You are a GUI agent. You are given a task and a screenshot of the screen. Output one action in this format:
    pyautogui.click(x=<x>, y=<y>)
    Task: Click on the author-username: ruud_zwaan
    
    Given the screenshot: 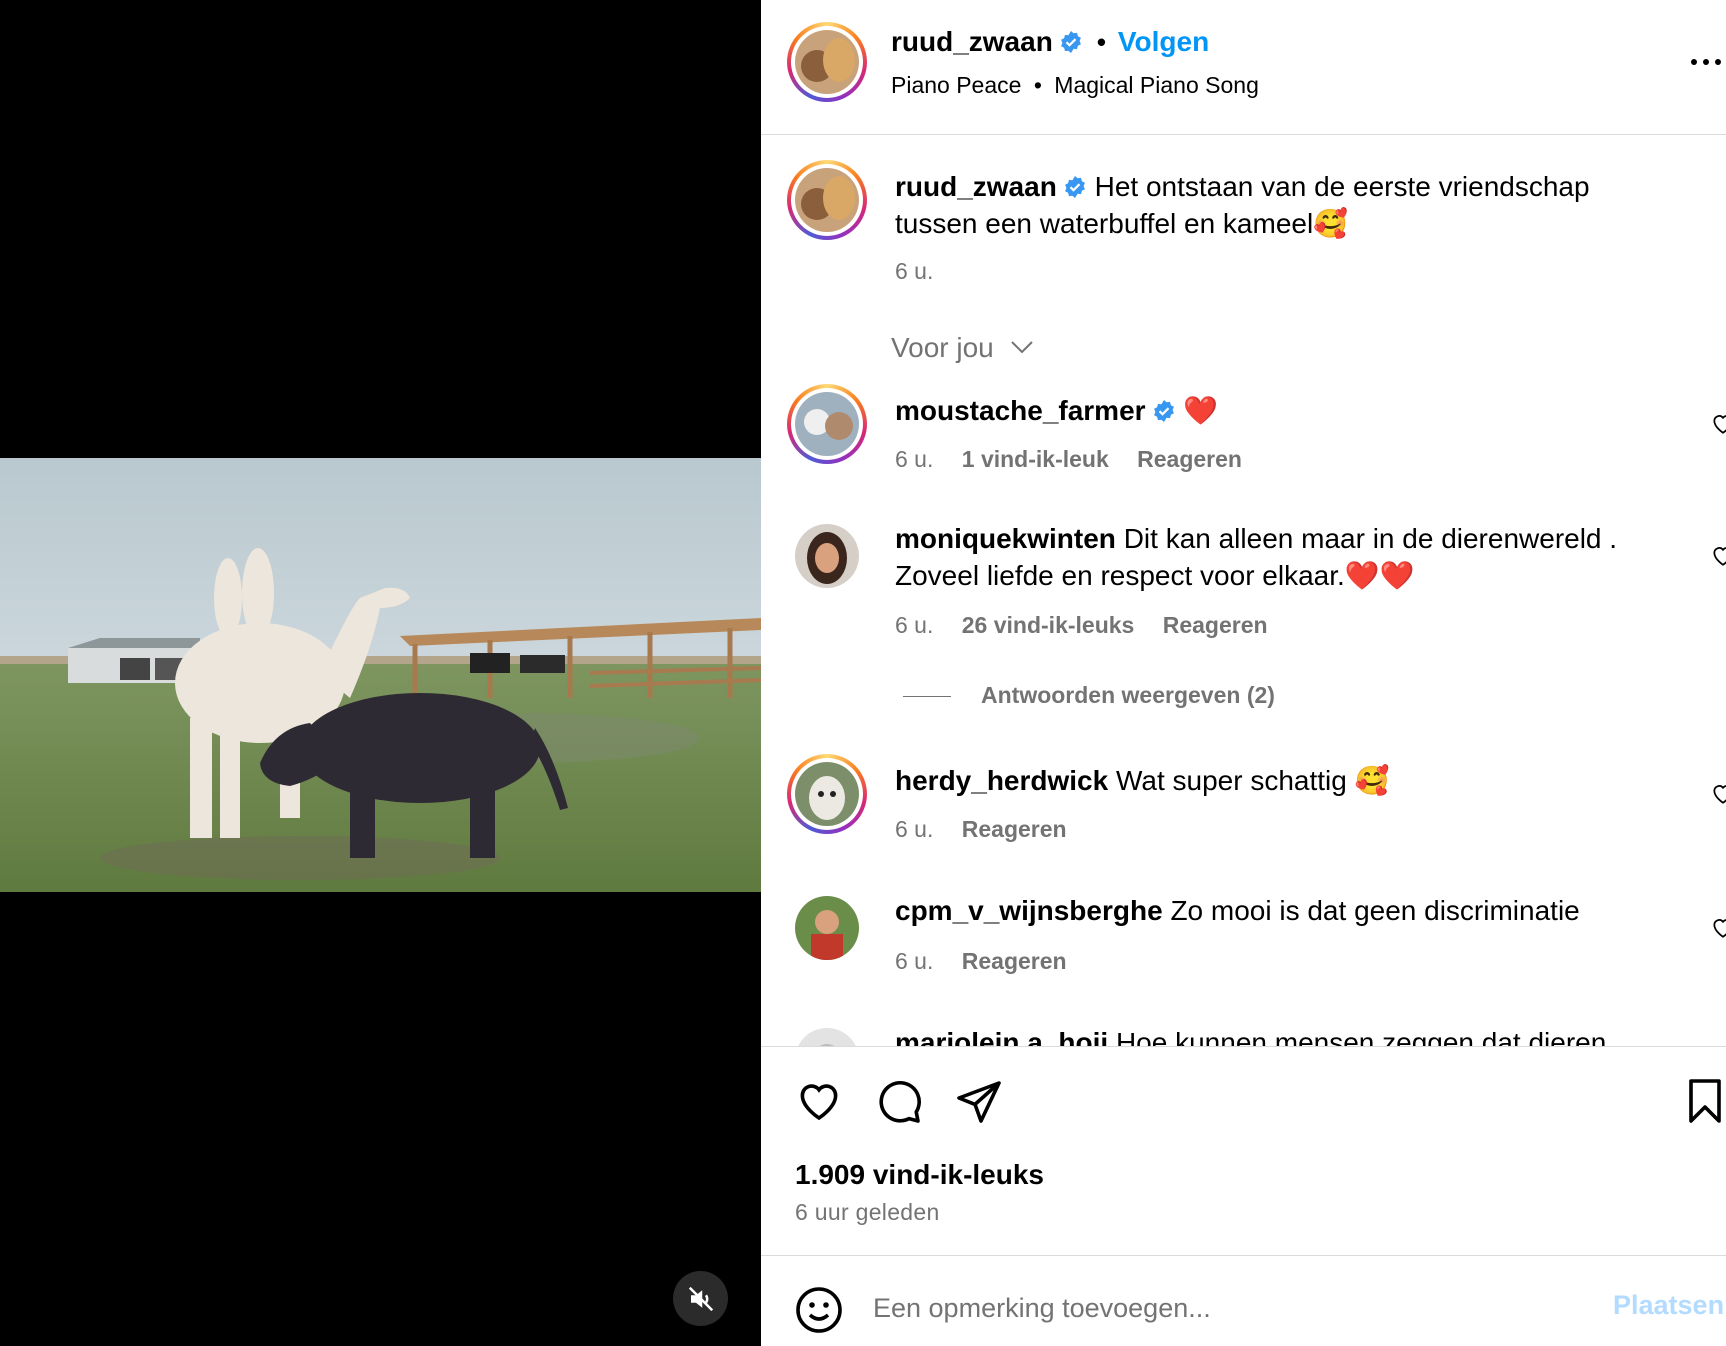 What is the action you would take?
    pyautogui.click(x=972, y=41)
    